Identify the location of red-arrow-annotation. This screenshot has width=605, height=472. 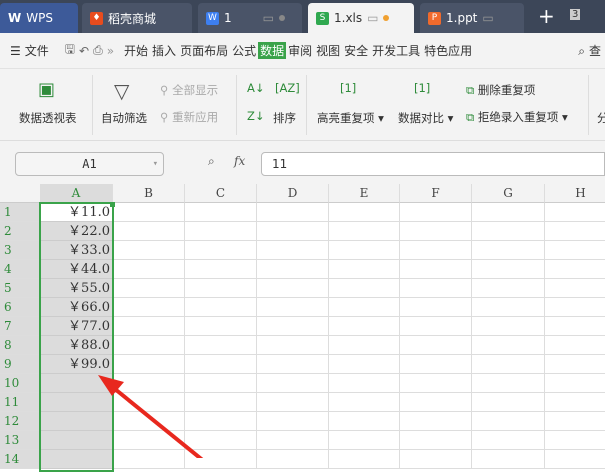
(151, 416).